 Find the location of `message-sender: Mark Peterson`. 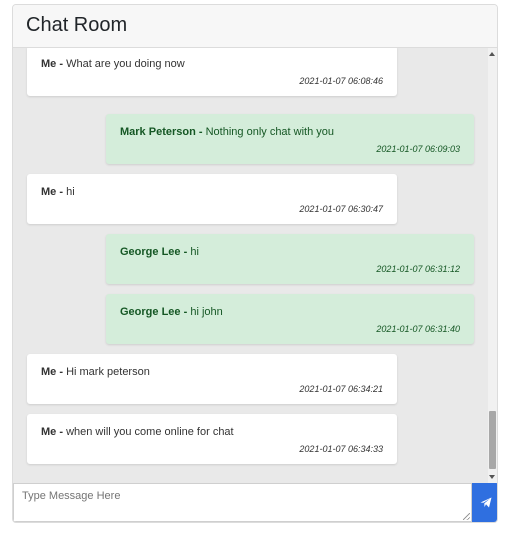

message-sender: Mark Peterson is located at coordinates (158, 132).